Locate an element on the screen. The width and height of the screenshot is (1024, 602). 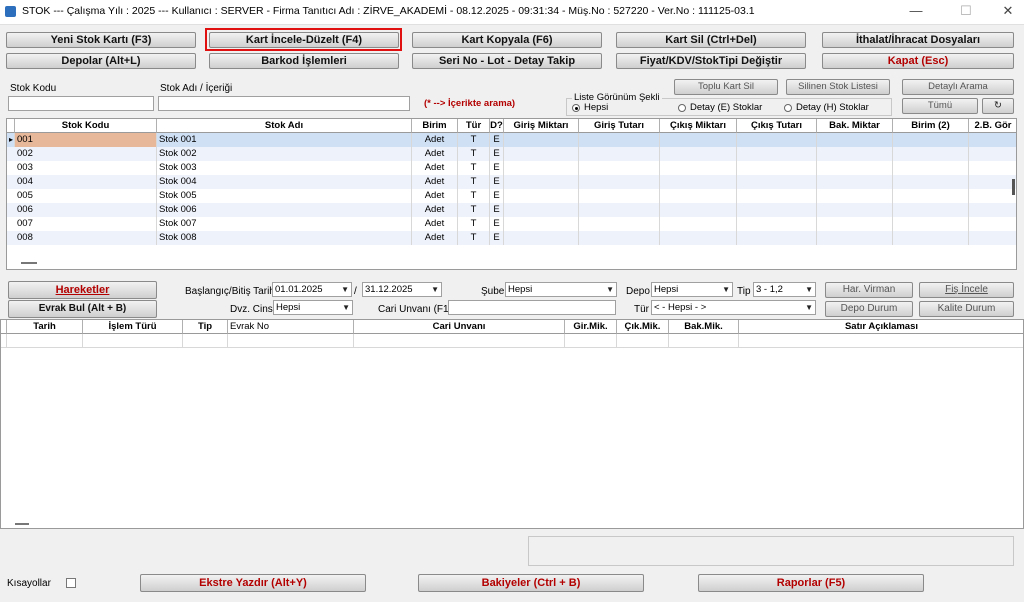
barcode-operations-button: Barkod İşlemleri is located at coordinates (304, 61).